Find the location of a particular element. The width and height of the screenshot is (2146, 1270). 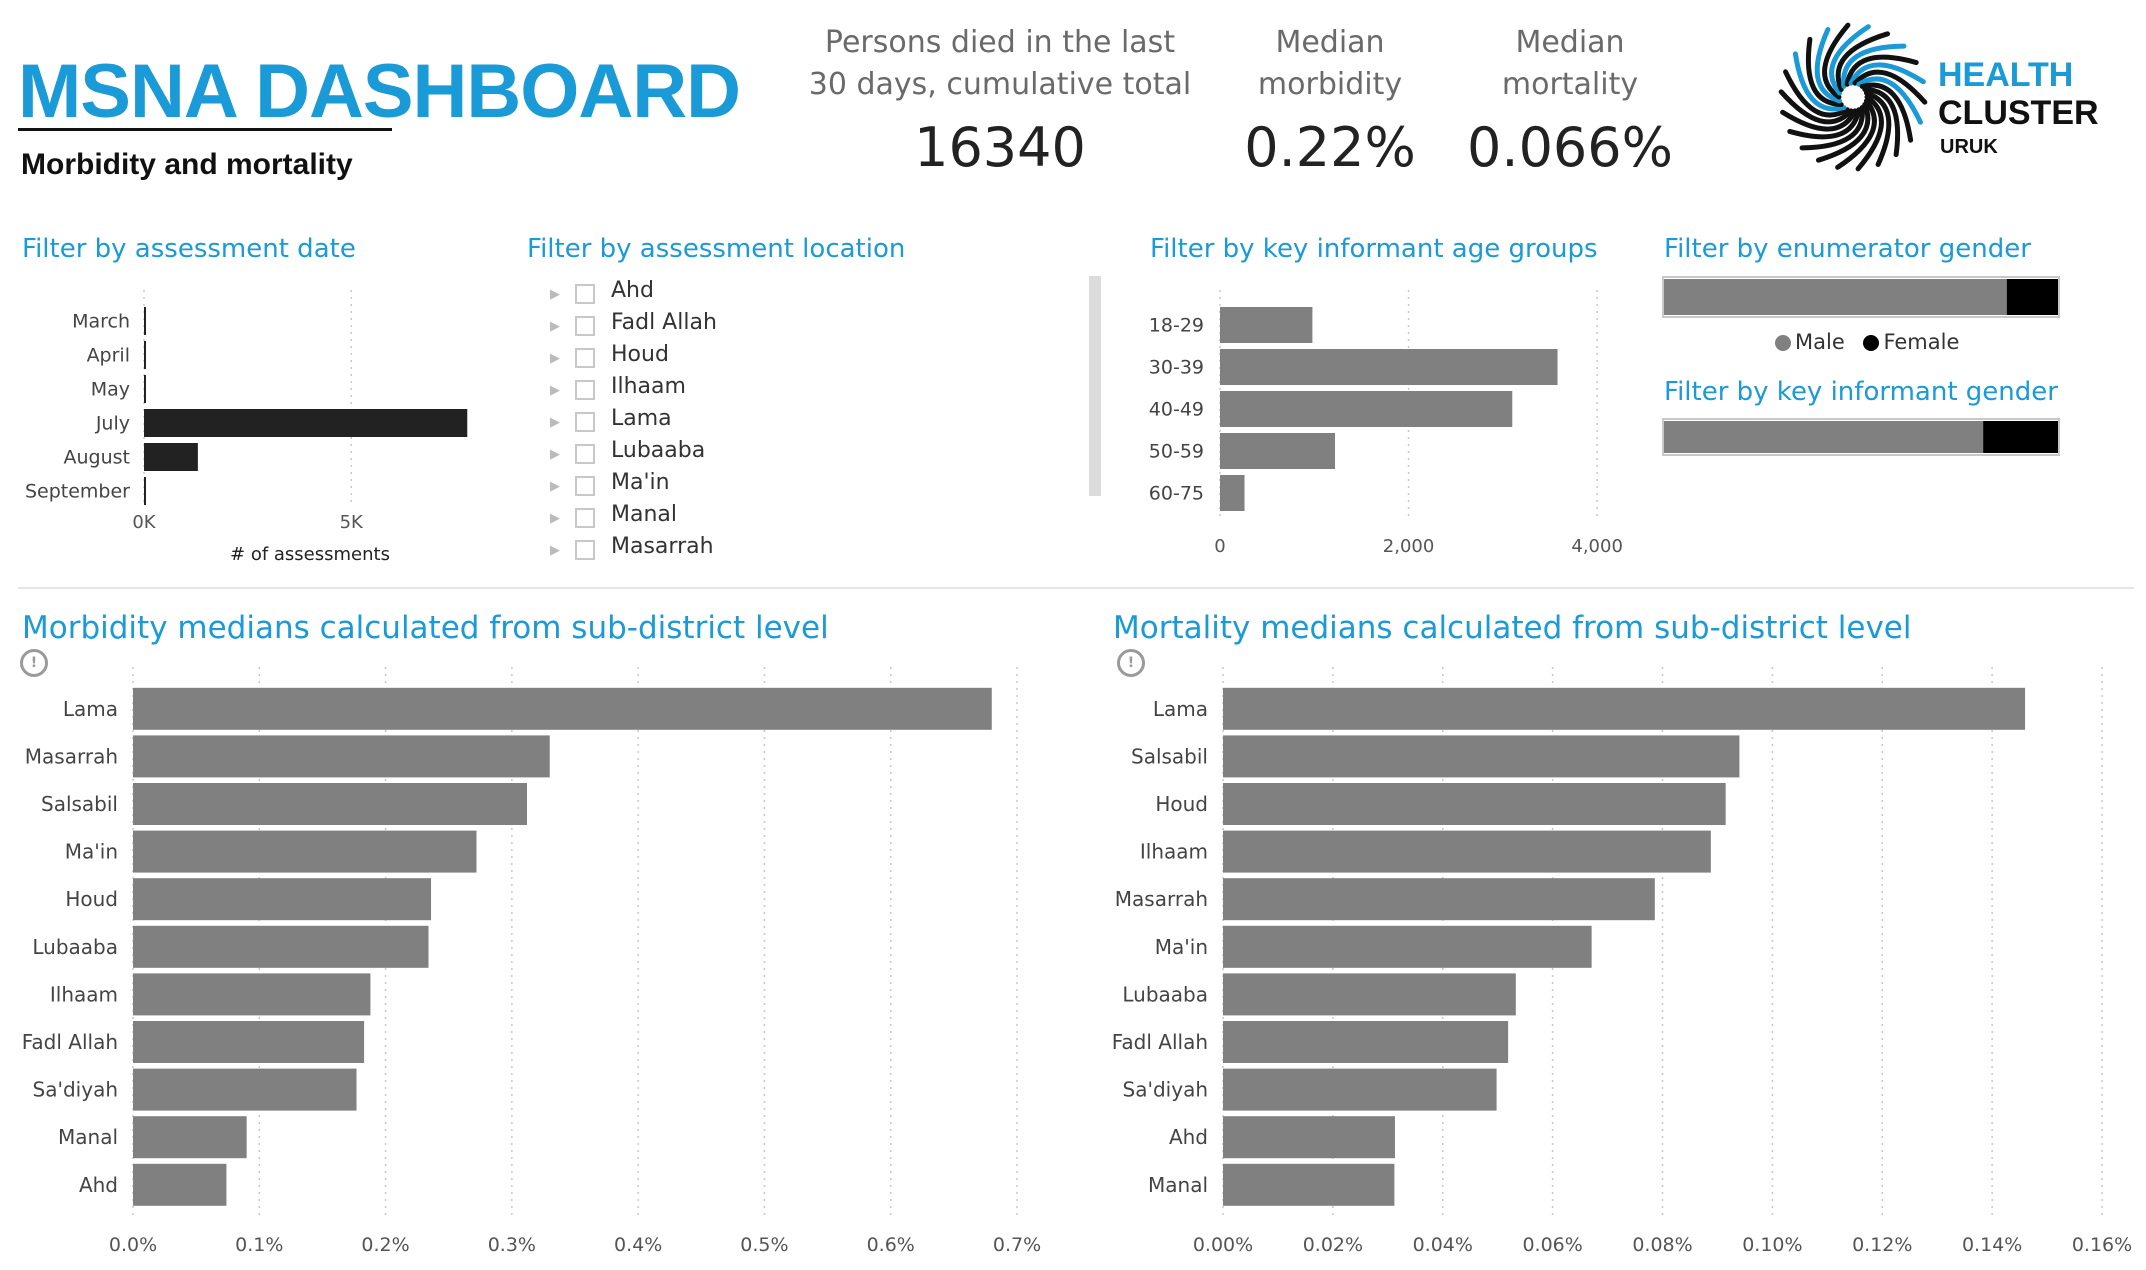

category-label: Ilhaam is located at coordinates (1174, 852).